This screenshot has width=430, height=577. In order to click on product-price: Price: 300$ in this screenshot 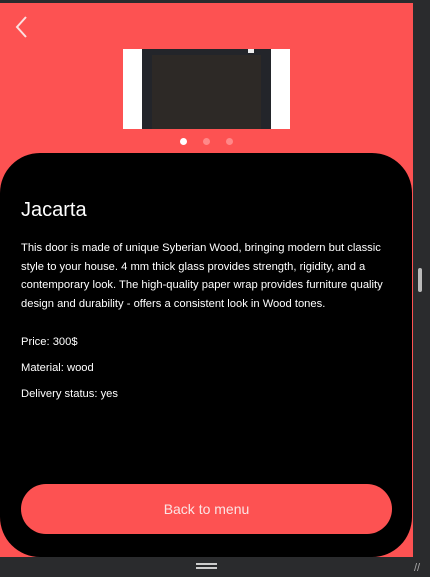, I will do `click(49, 342)`.